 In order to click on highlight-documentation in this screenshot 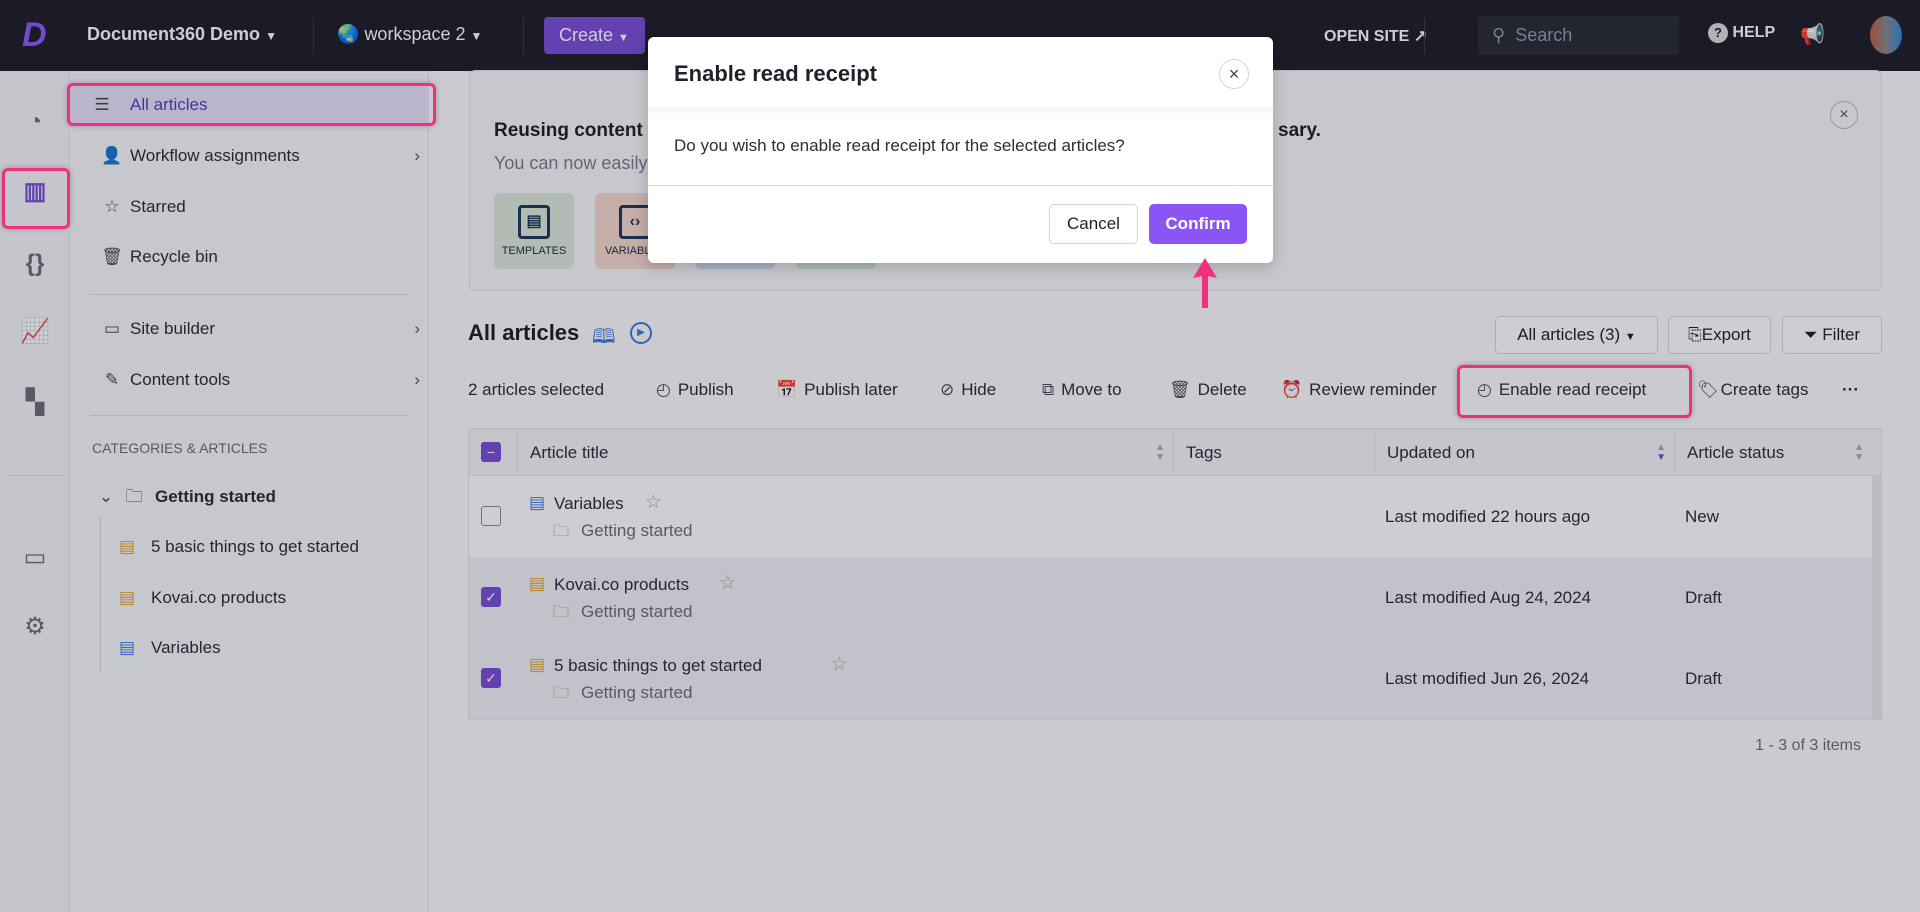, I will do `click(36, 198)`.